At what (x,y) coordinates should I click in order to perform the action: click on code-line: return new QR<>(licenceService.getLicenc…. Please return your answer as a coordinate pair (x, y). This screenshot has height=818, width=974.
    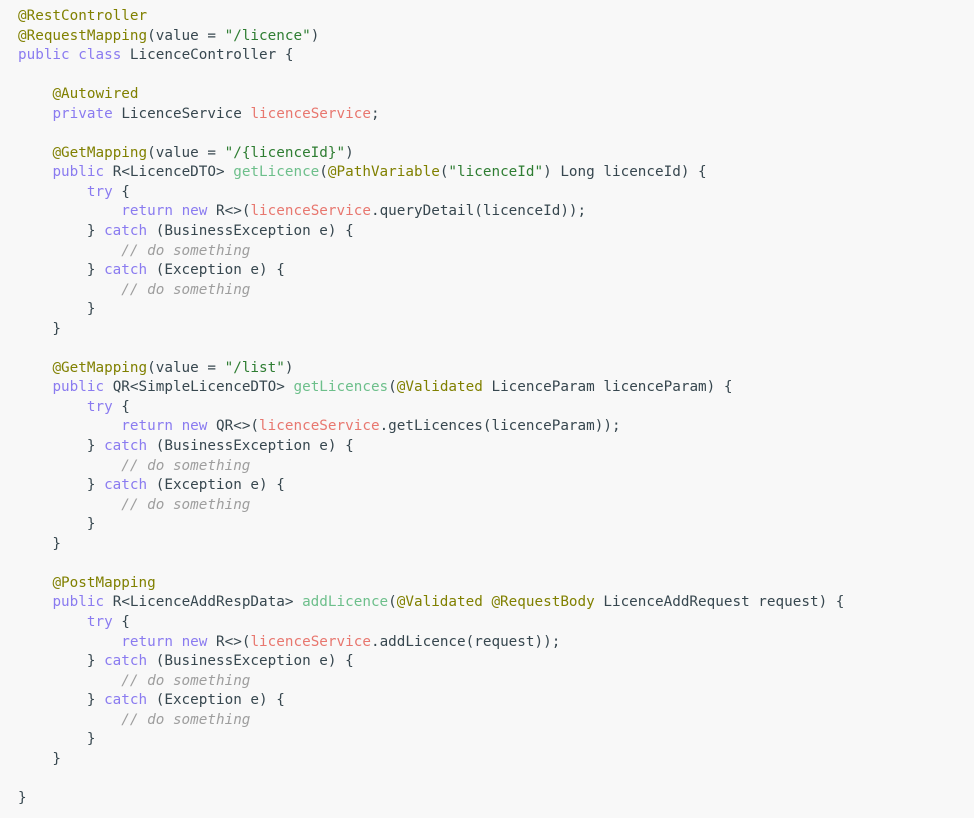
    Looking at the image, I should click on (496, 427).